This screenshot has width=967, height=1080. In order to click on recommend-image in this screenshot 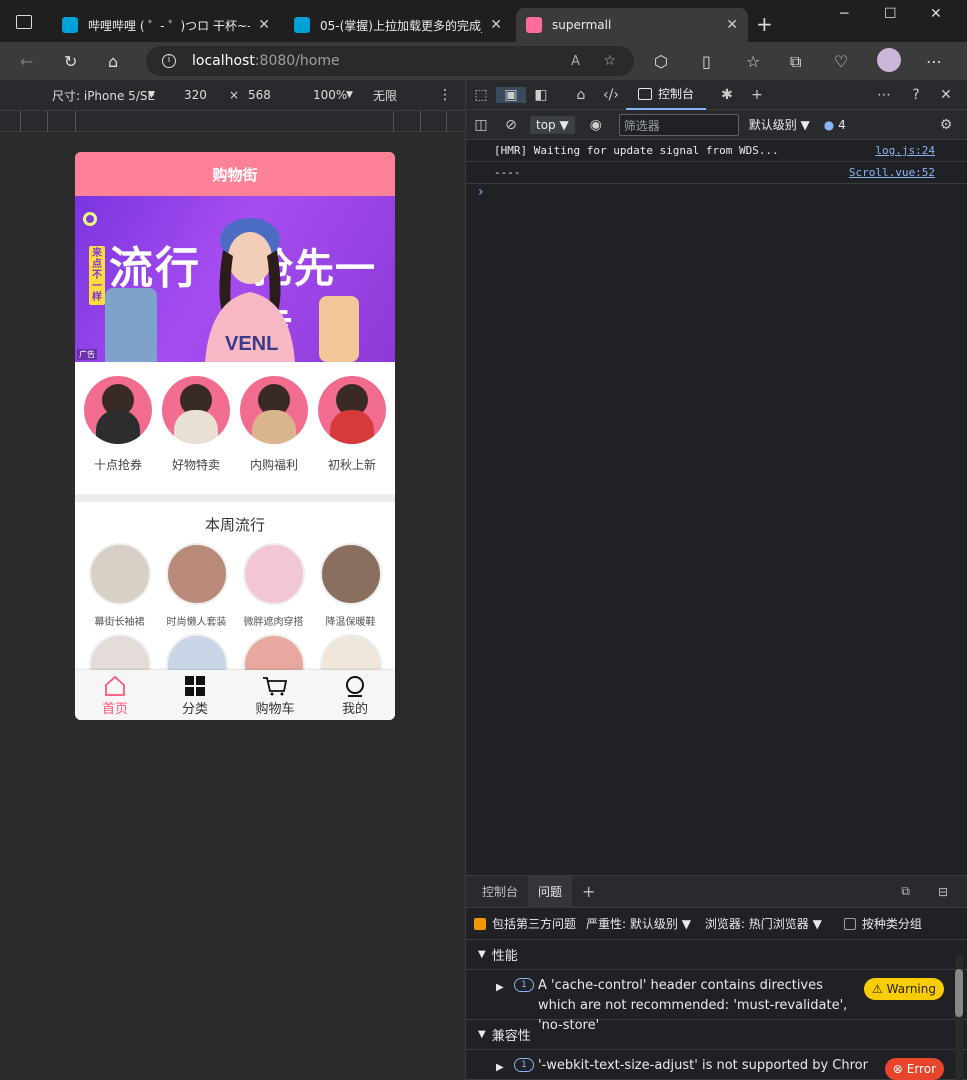, I will do `click(352, 410)`.